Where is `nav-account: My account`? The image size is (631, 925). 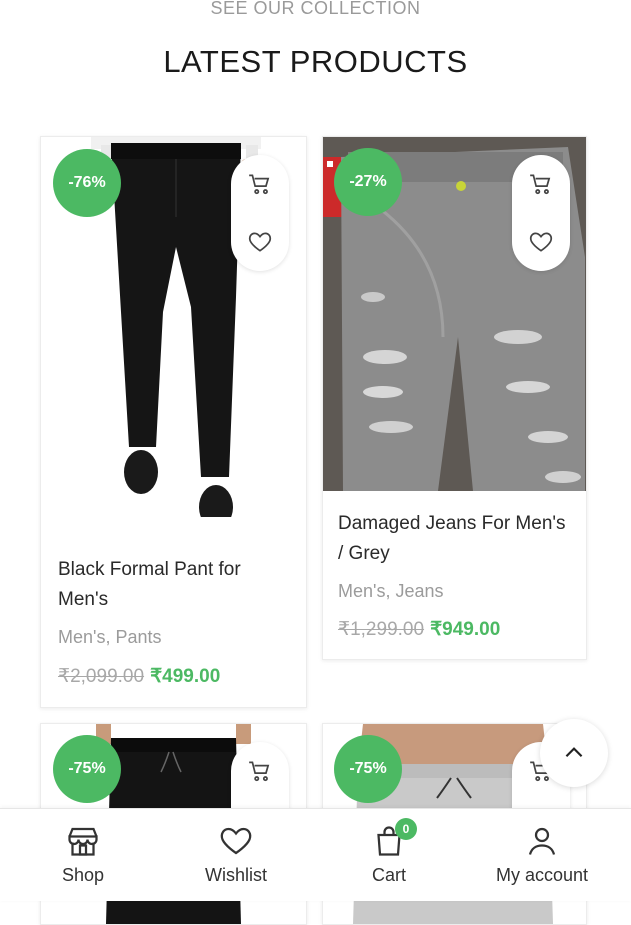
nav-account: My account is located at coordinates (542, 855).